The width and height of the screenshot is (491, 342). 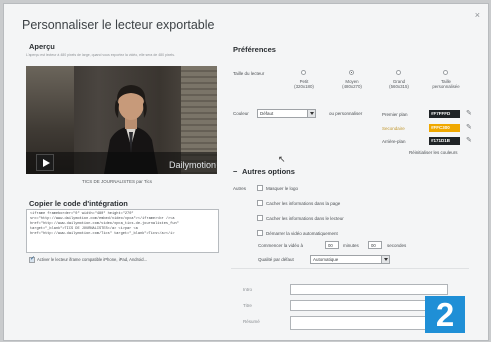 I want to click on size-option-custom: Taille personnalisée, so click(x=446, y=84).